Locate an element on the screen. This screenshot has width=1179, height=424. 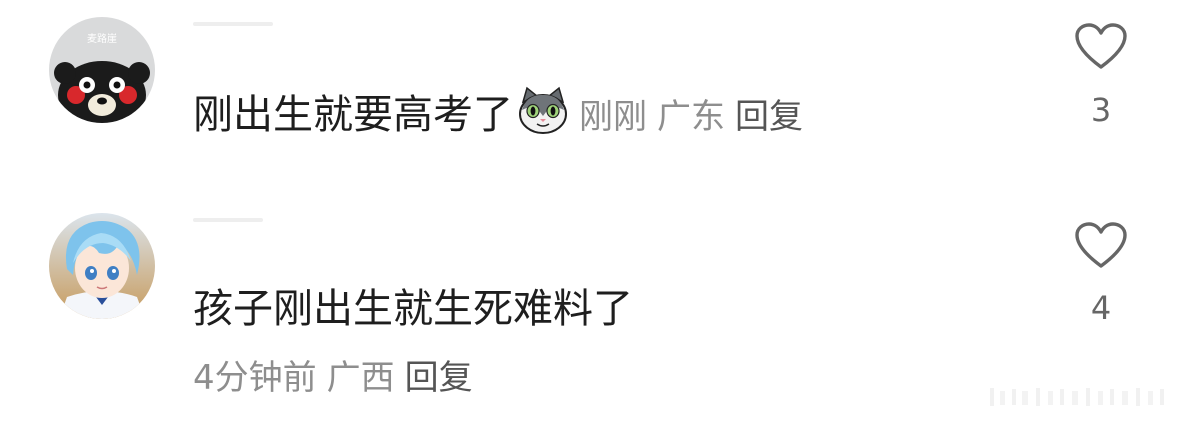
like-count-1: 3 is located at coordinates (1101, 110).